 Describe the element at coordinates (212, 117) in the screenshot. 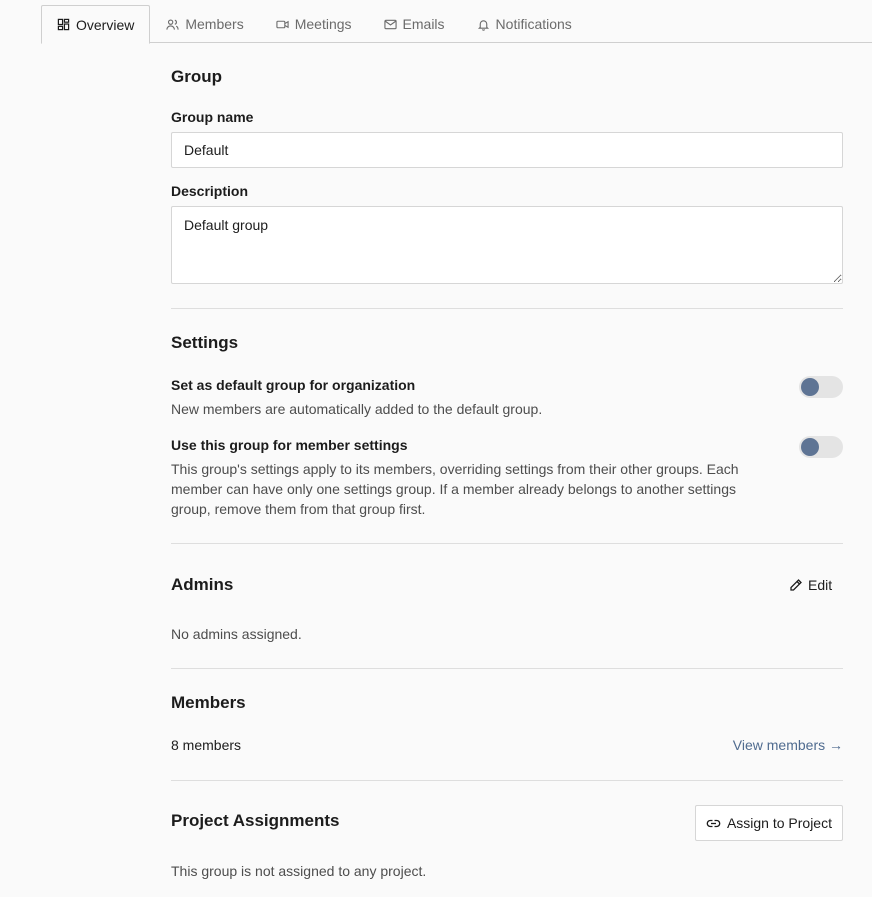

I see `group-name-label: Group name` at that location.